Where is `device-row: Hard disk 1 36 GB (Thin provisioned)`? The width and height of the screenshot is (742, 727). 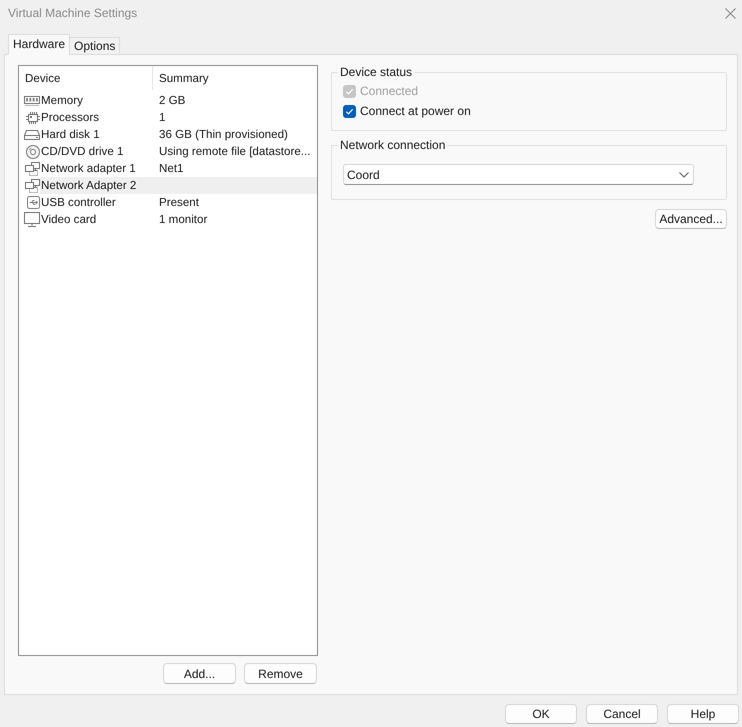
device-row: Hard disk 1 36 GB (Thin provisioned) is located at coordinates (168, 134).